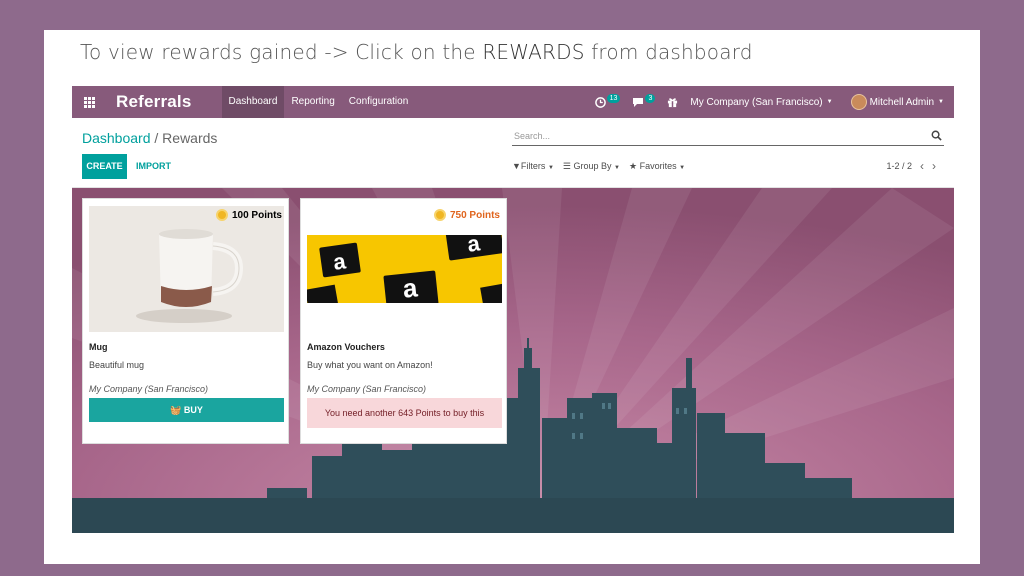 The image size is (1024, 576). I want to click on mug-image, so click(186, 269).